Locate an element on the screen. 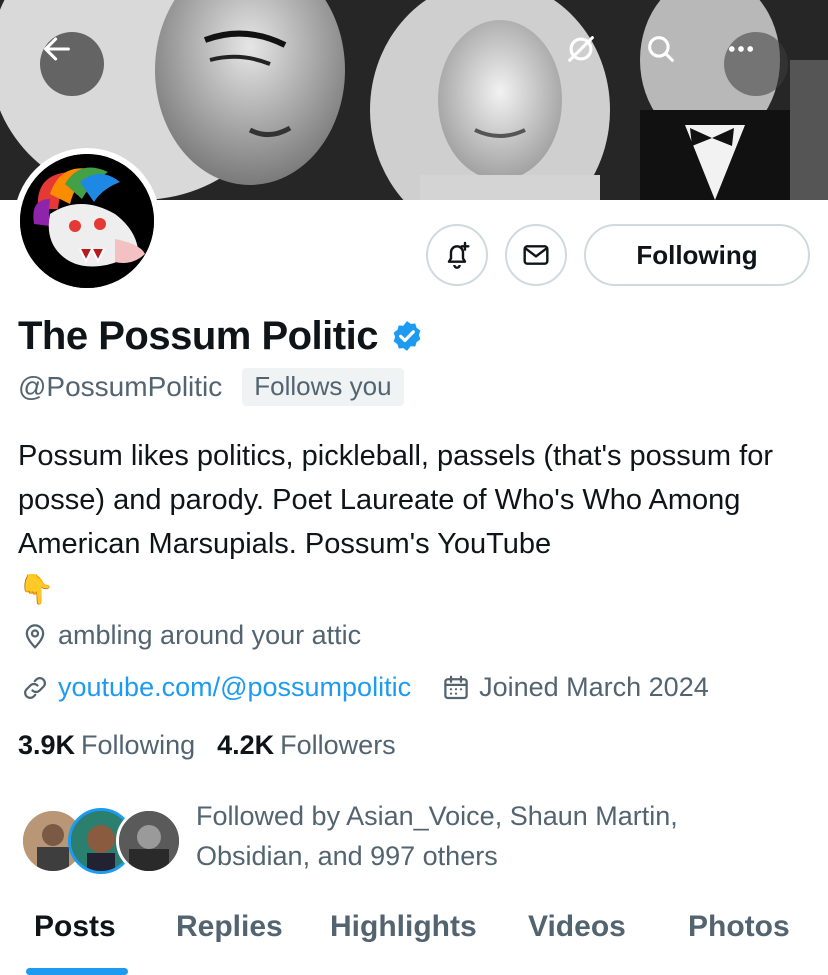 Image resolution: width=828 pixels, height=975 pixels. follow-stats: 3.9K Following 4.2K Followers is located at coordinates (207, 745).